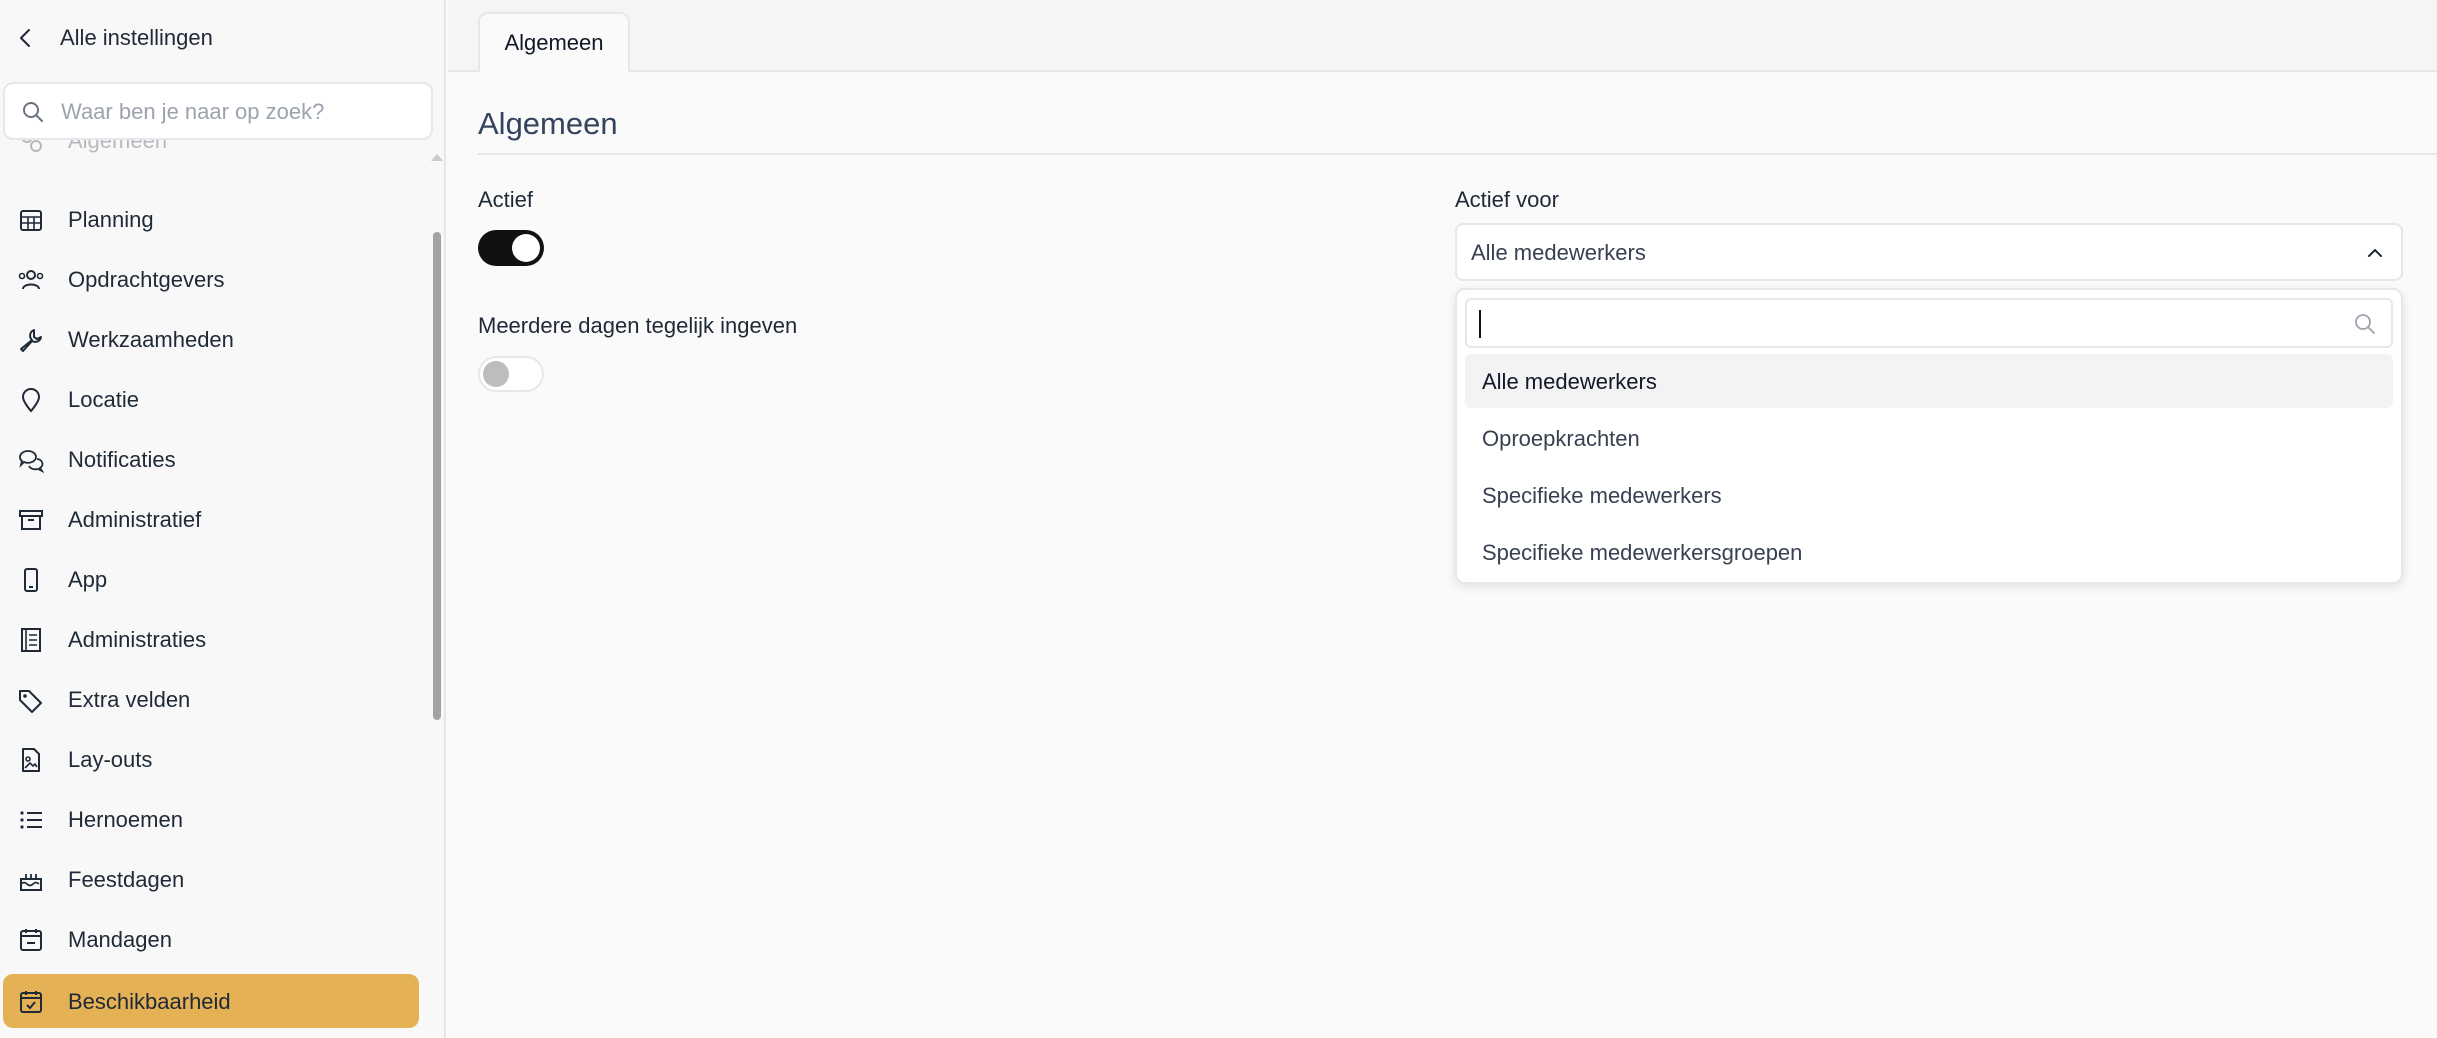 The height and width of the screenshot is (1038, 2437). I want to click on sidebar-item-label: Hernoemen, so click(125, 819).